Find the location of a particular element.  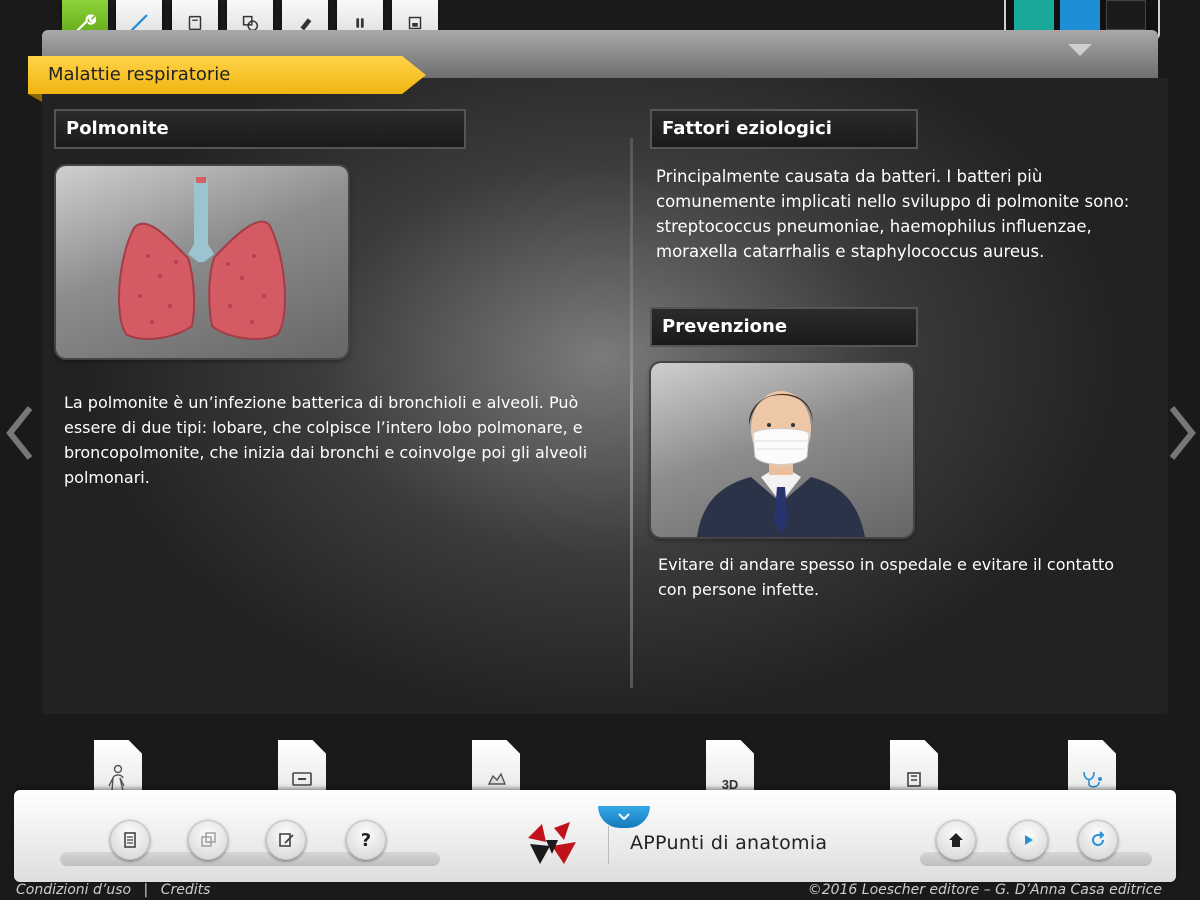

copy-icon is located at coordinates (208, 839).